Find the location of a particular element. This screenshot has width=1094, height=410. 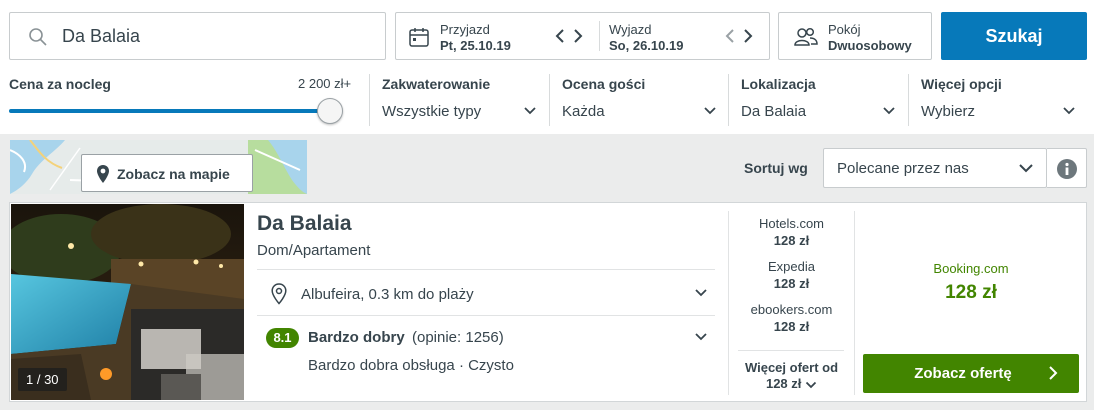

more-offers-link: Więcej ofert od 128 zł is located at coordinates (791, 376).